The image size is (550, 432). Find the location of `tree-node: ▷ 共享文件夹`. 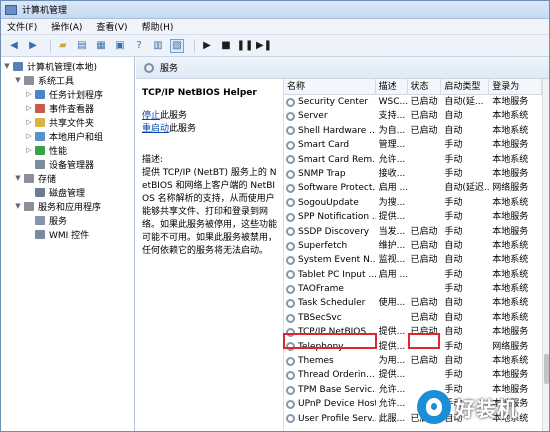

tree-node: ▷ 共享文件夹 is located at coordinates (67, 122).